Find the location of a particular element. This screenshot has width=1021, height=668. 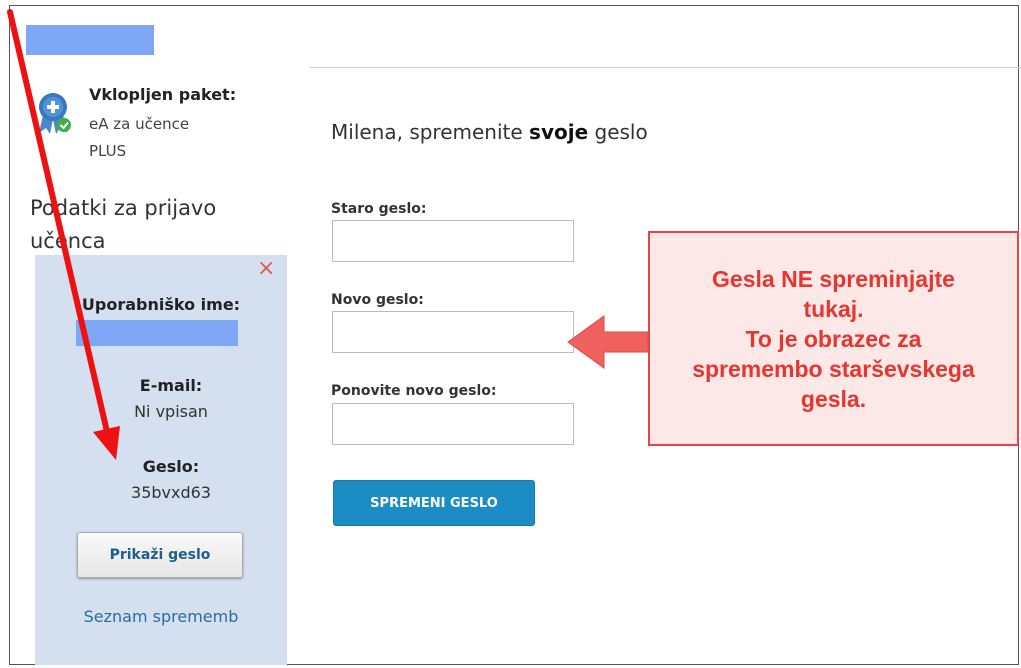

change-log-link: Seznam sprememb is located at coordinates (161, 616).